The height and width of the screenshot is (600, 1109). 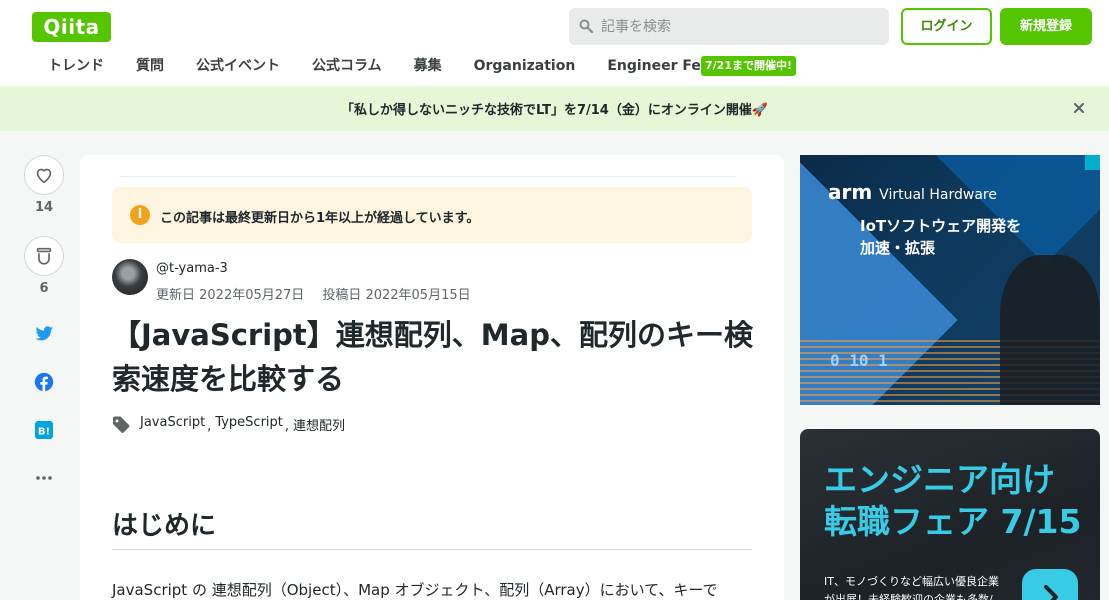 What do you see at coordinates (320, 218) in the screenshot?
I see `notice-text: この記事は最終更新日から1年以上が経過しています。` at bounding box center [320, 218].